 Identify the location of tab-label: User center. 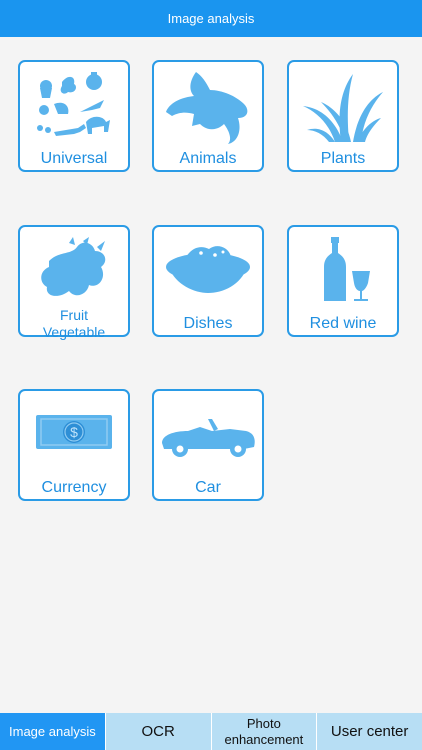
(369, 731).